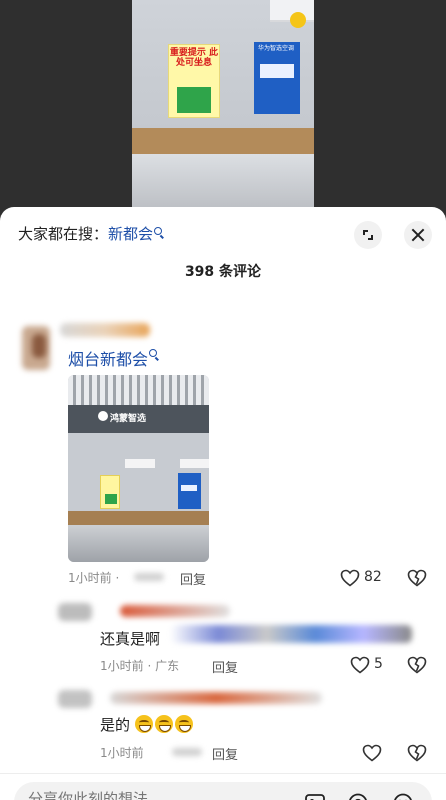  Describe the element at coordinates (140, 666) in the screenshot. I see `reply-timestamp: 1小时前 · 广东` at that location.